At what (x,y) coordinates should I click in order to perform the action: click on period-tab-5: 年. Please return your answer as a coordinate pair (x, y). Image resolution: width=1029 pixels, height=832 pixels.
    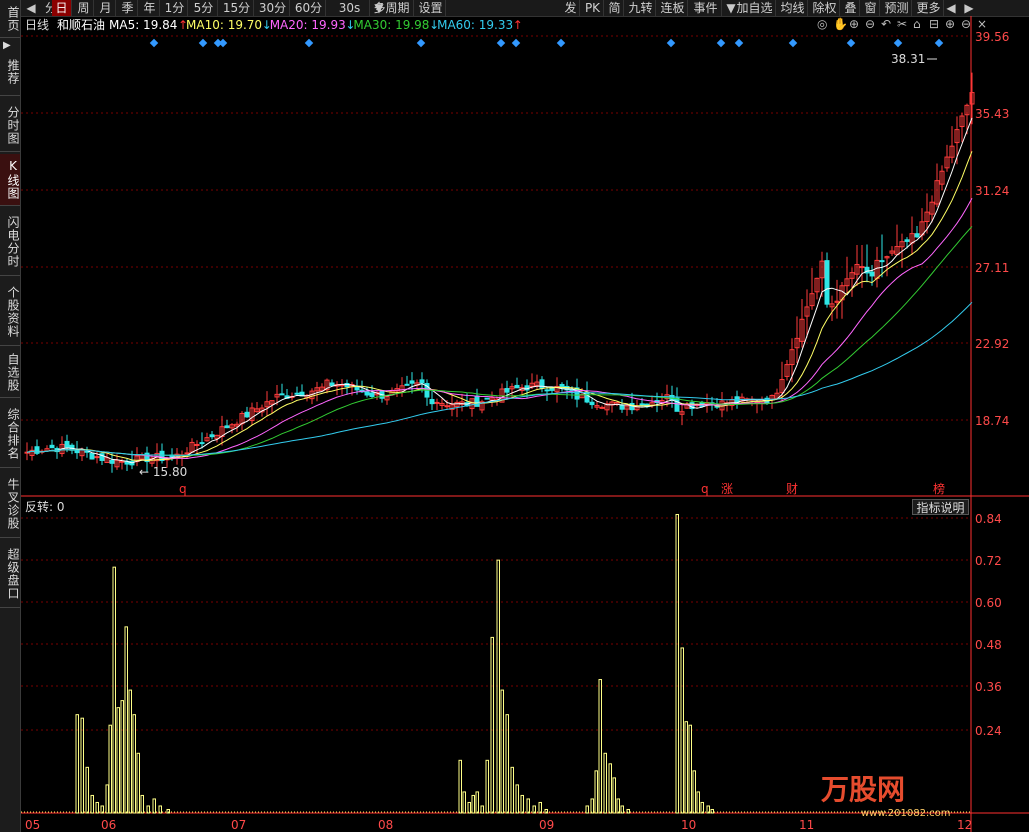
    Looking at the image, I should click on (150, 8).